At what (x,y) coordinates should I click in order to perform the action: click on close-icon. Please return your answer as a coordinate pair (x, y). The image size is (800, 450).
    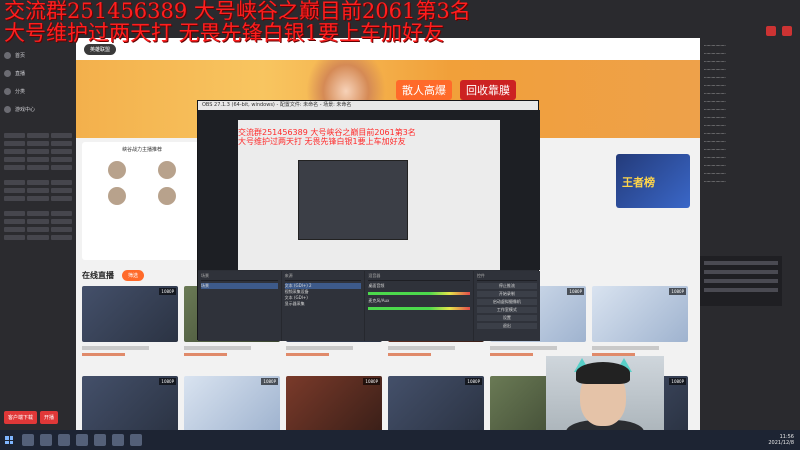
    Looking at the image, I should click on (787, 31).